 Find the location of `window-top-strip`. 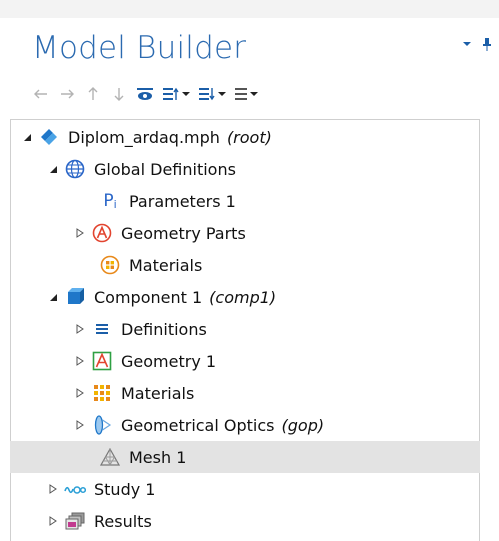

window-top-strip is located at coordinates (249, 9).